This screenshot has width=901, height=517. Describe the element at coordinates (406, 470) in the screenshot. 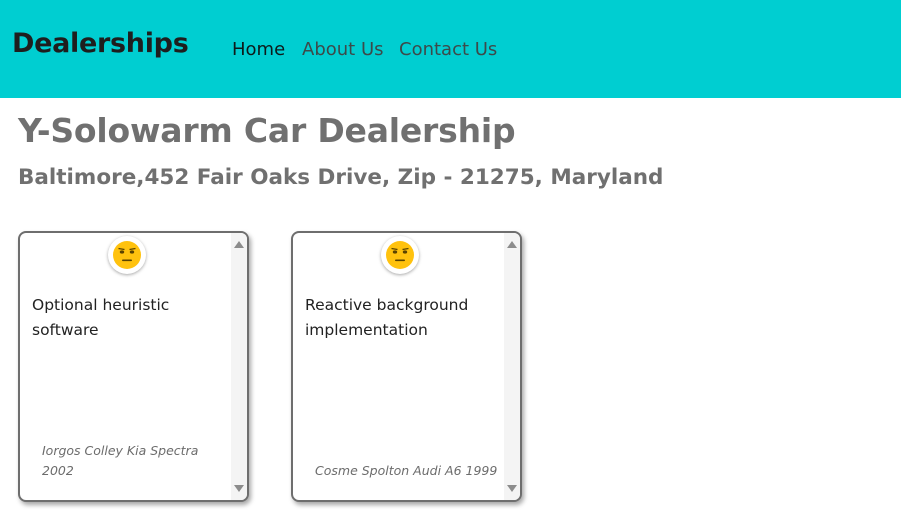

I see `review-car-info: Cosme Spolton Audi A6 1999` at that location.